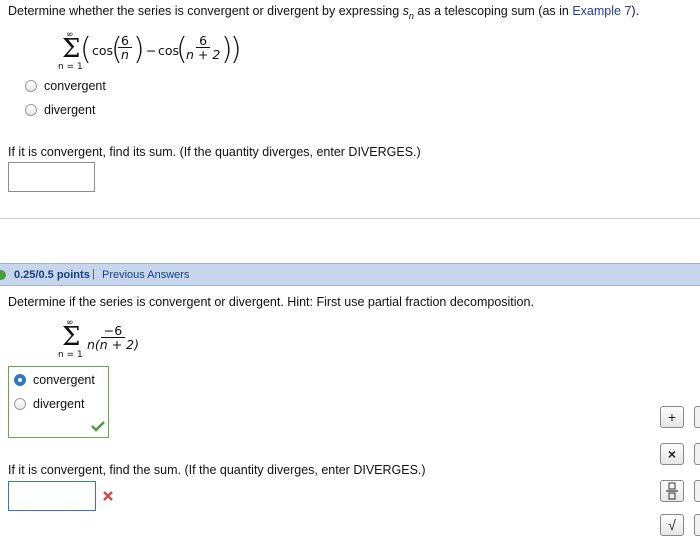  What do you see at coordinates (103, 50) in the screenshot?
I see `cos-term-1: cos` at bounding box center [103, 50].